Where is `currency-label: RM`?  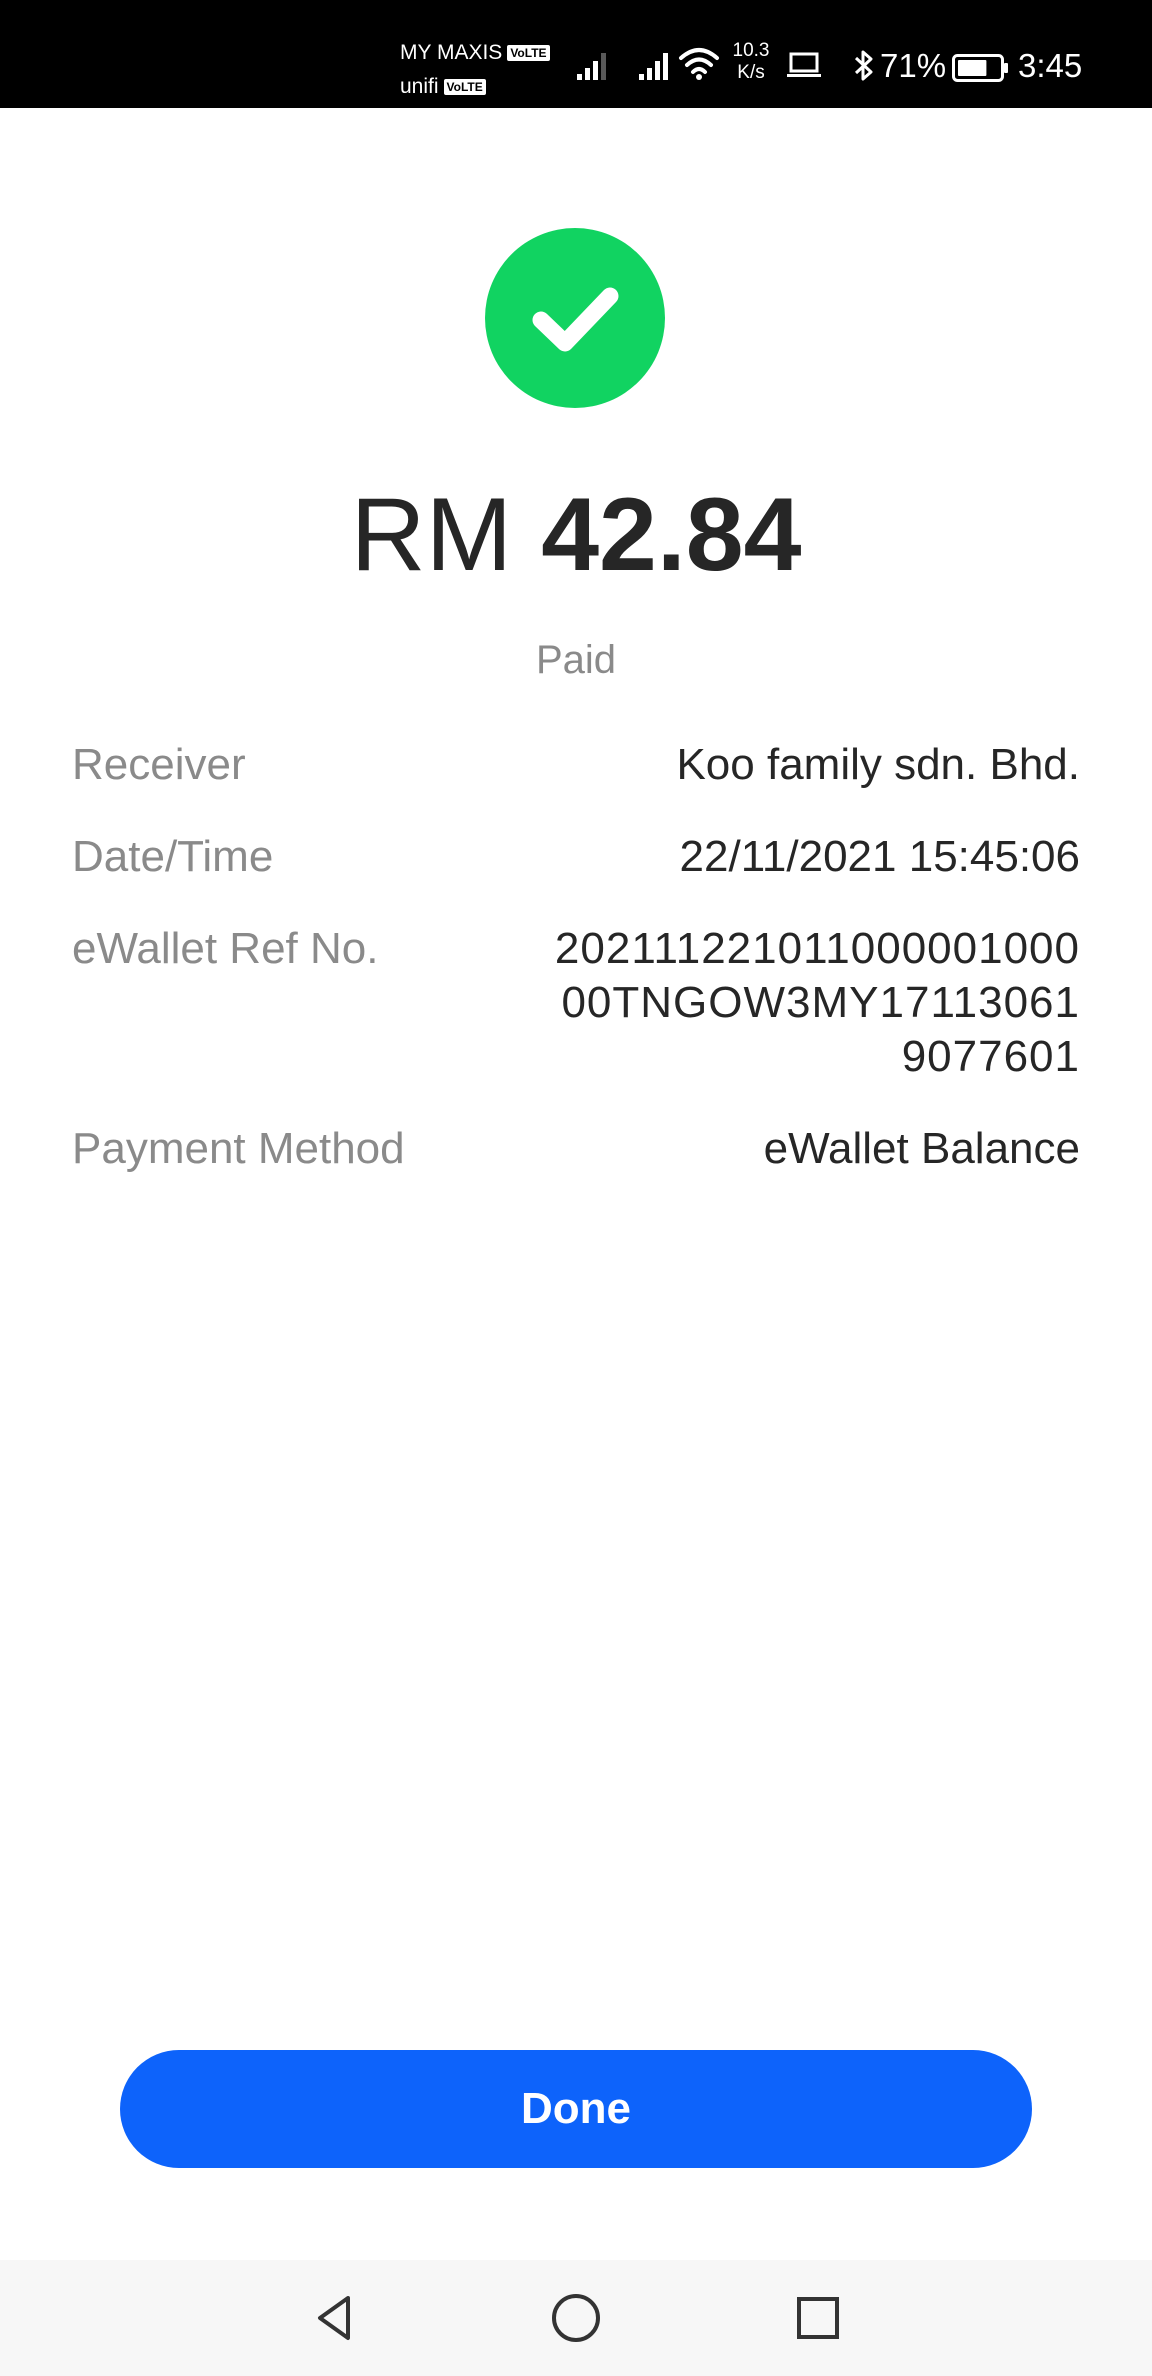
currency-label: RM is located at coordinates (431, 535).